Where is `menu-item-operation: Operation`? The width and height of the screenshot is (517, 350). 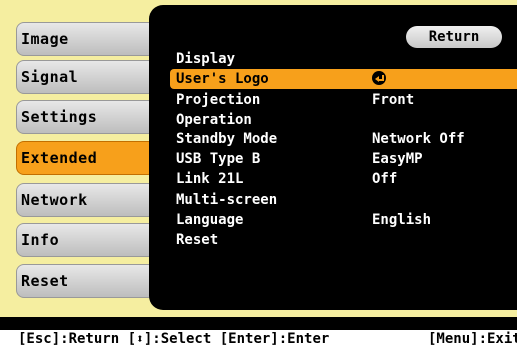
menu-item-operation: Operation is located at coordinates (343, 120).